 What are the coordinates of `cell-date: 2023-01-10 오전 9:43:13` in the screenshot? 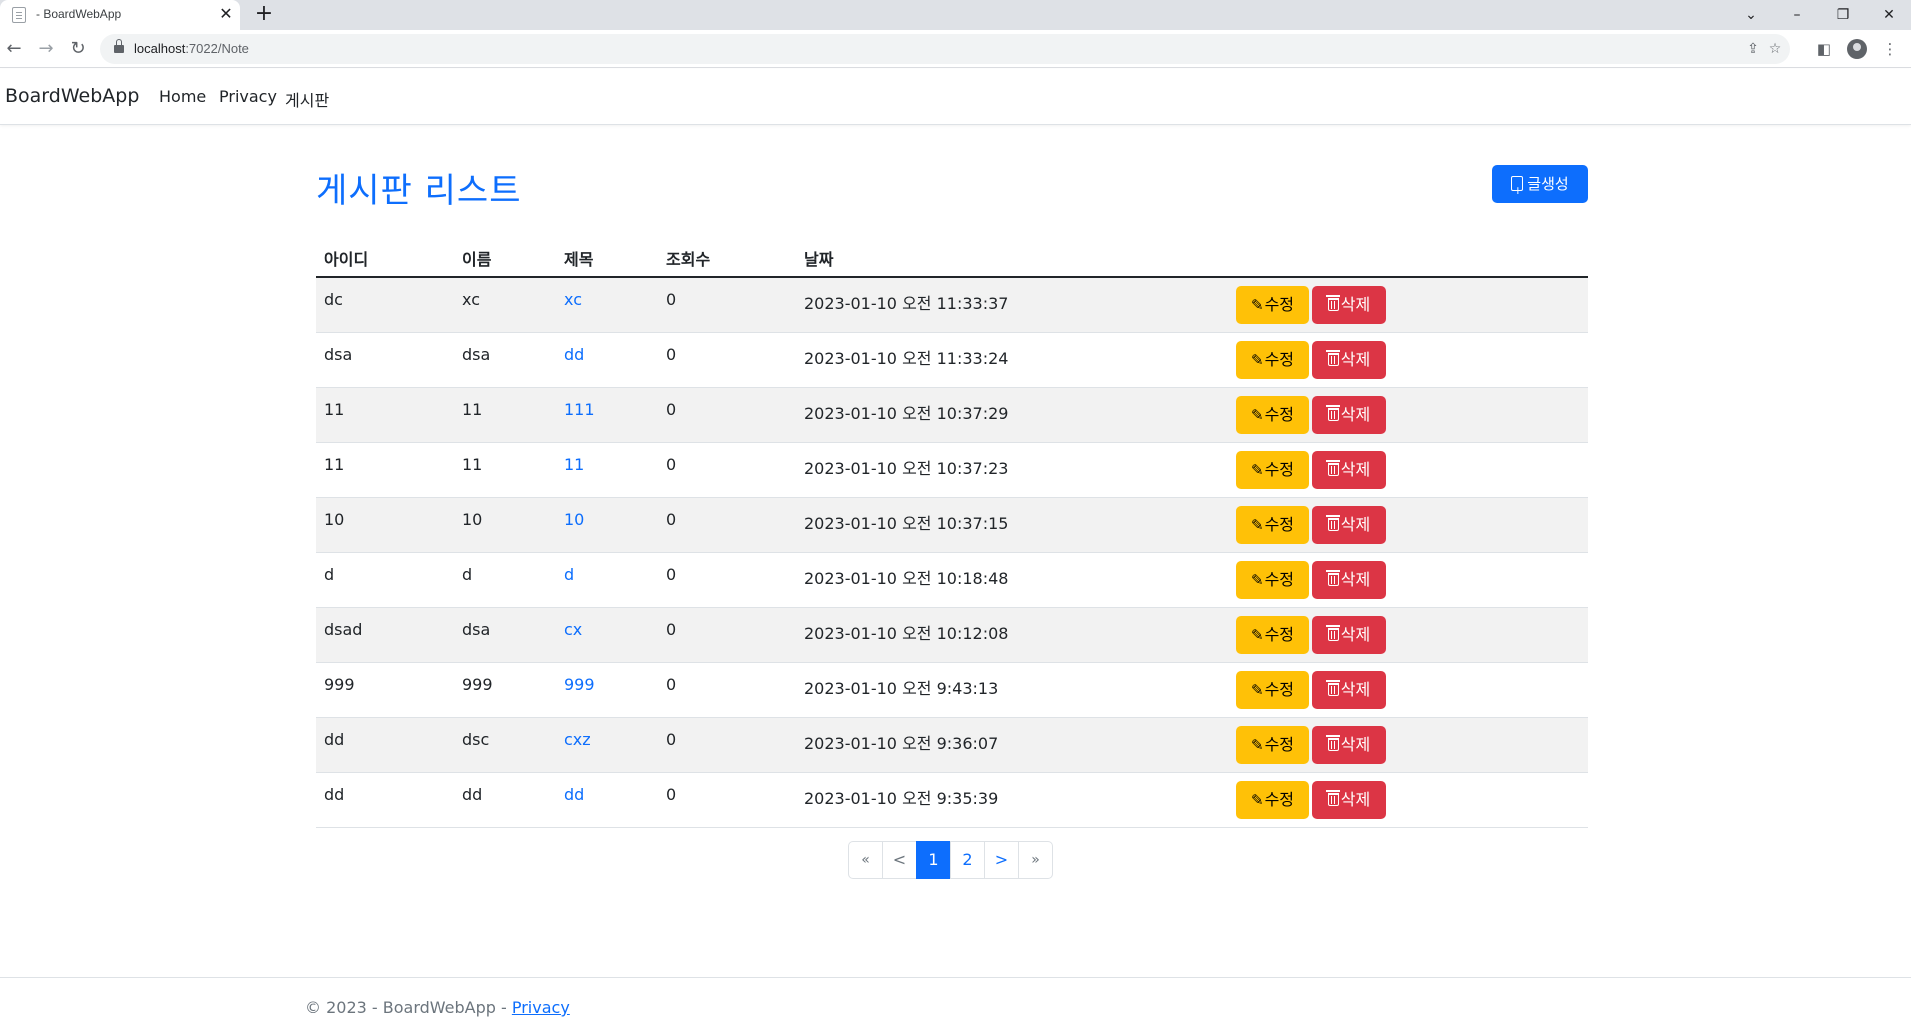 It's located at (1012, 690).